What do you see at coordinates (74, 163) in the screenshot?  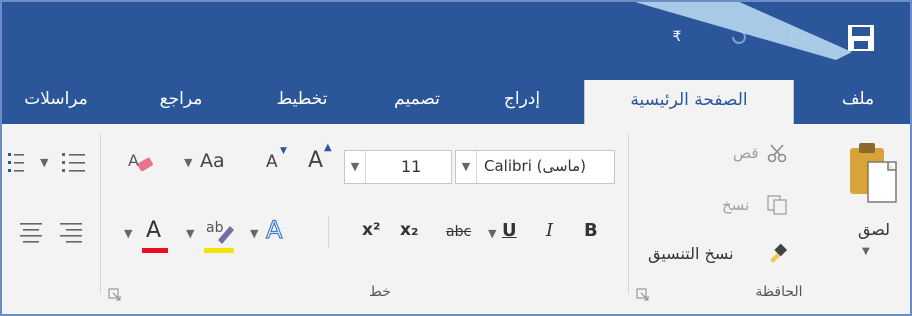 I see `bullets-icon` at bounding box center [74, 163].